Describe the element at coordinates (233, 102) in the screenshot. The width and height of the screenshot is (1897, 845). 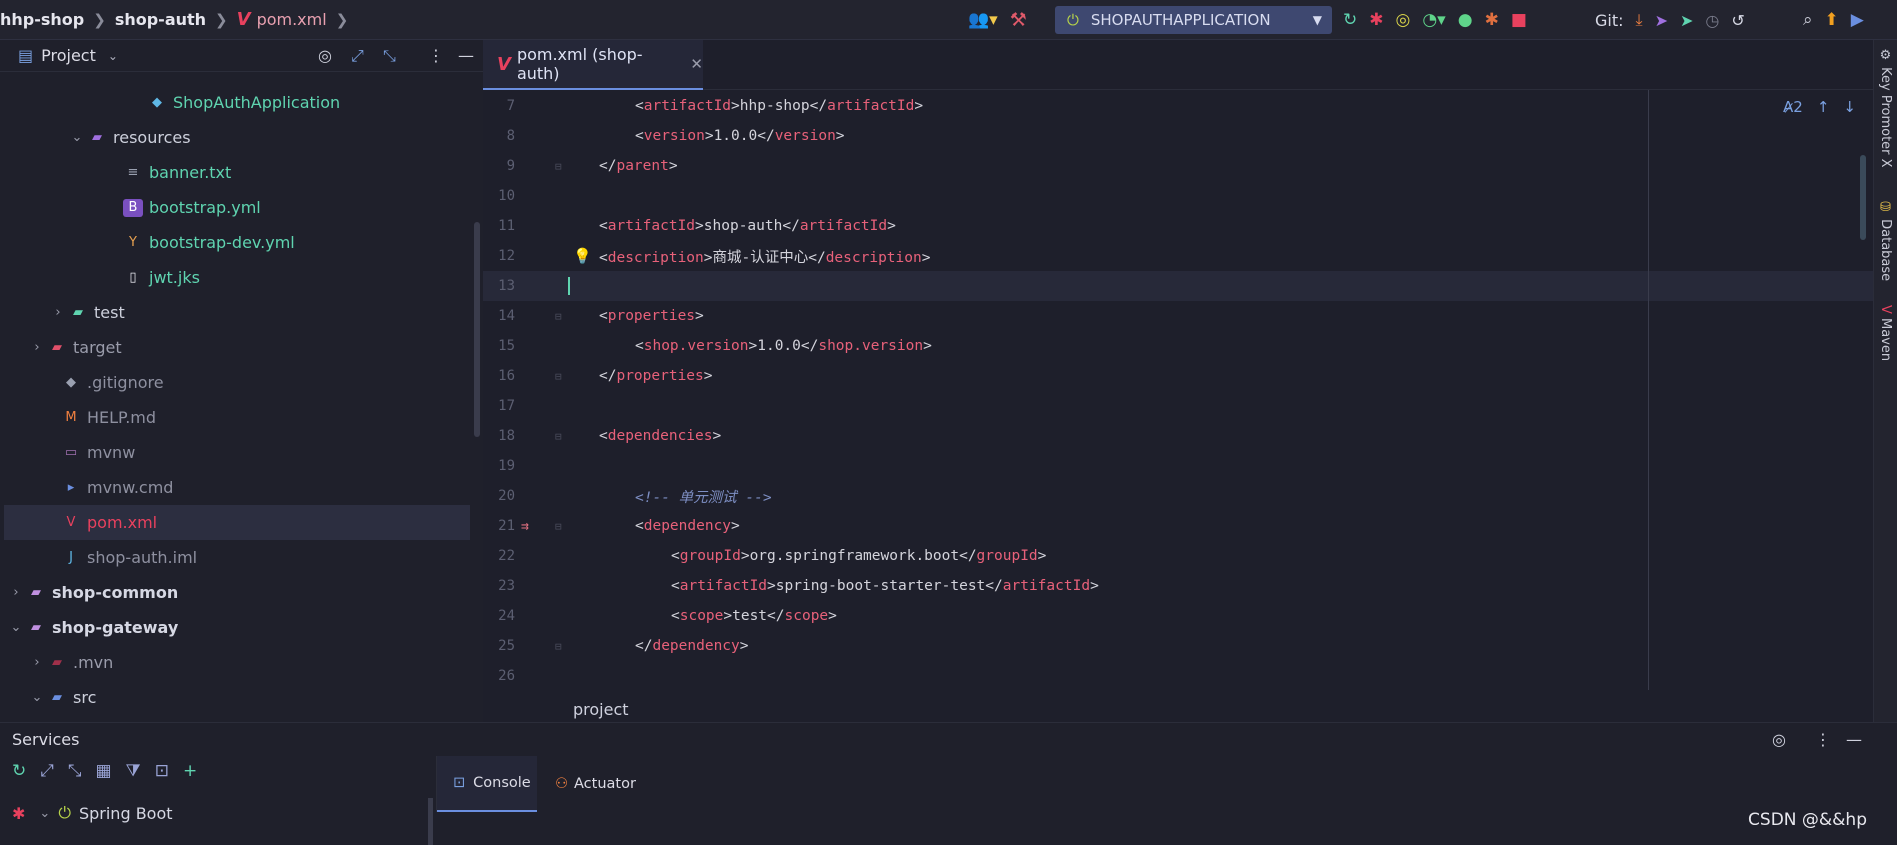
I see `tree-item: ◆ ShopAuthApplication` at that location.